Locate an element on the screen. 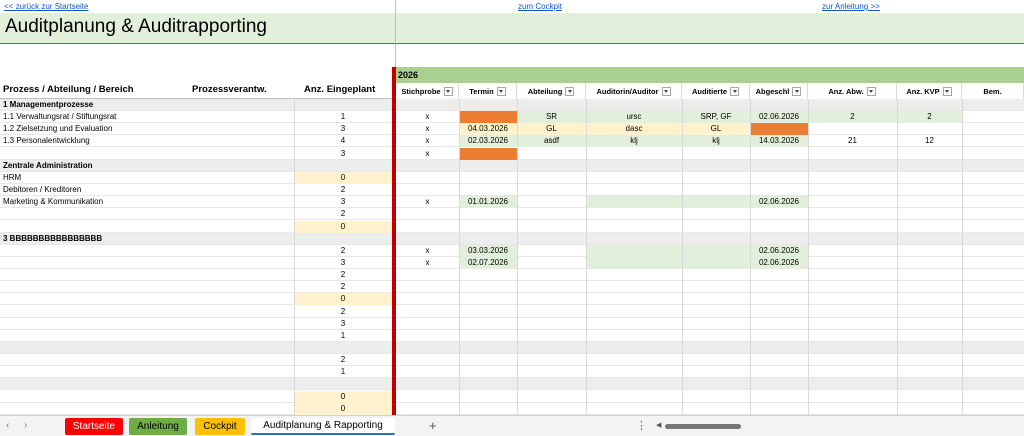  cell-label: 1 Managementprozesse is located at coordinates (148, 105).